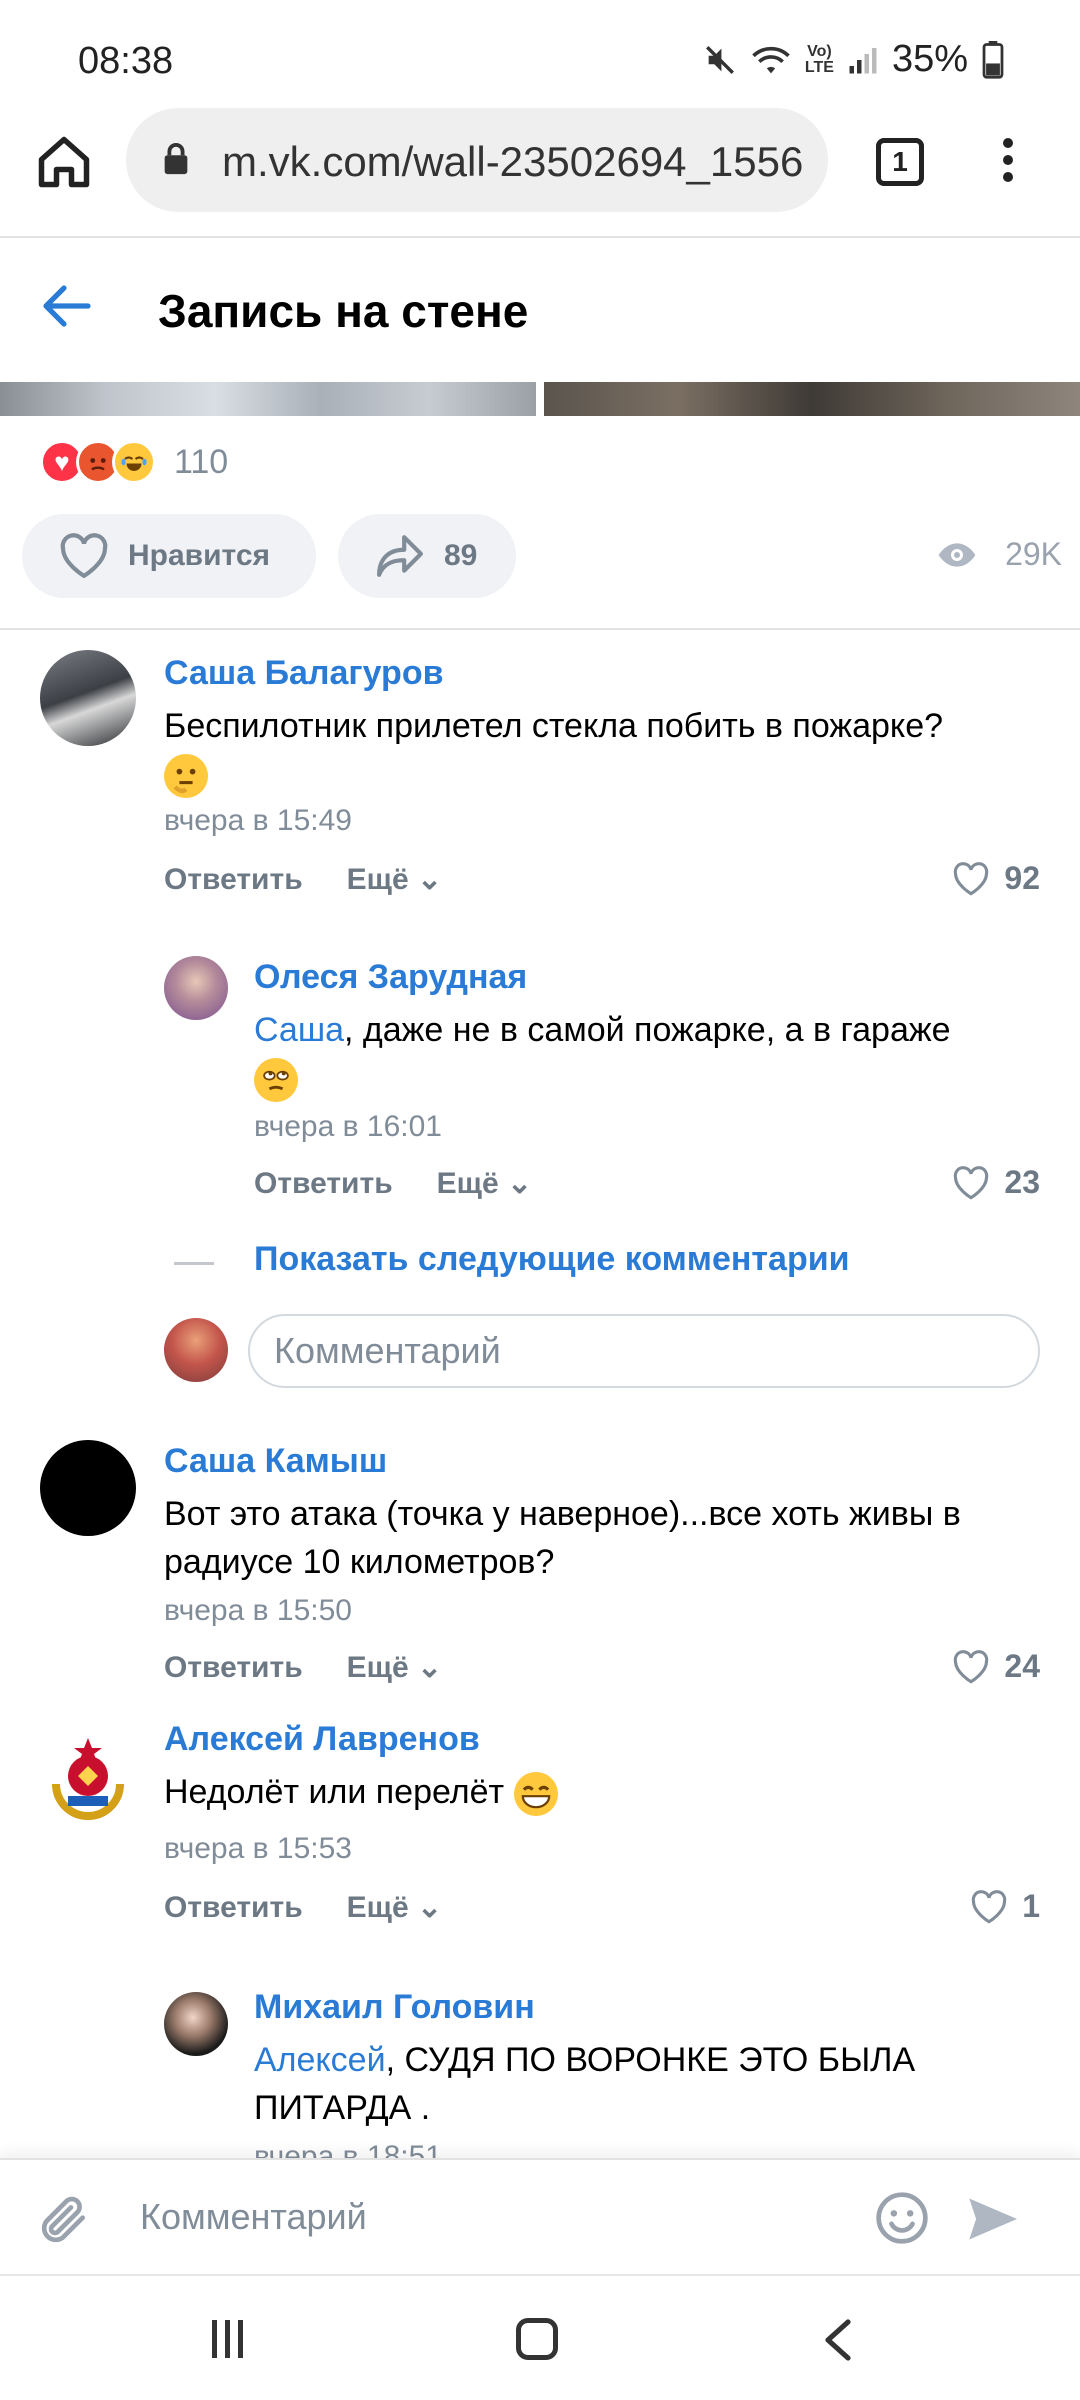 This screenshot has width=1080, height=2400. Describe the element at coordinates (1031, 1906) in the screenshot. I see `like-count: 1` at that location.